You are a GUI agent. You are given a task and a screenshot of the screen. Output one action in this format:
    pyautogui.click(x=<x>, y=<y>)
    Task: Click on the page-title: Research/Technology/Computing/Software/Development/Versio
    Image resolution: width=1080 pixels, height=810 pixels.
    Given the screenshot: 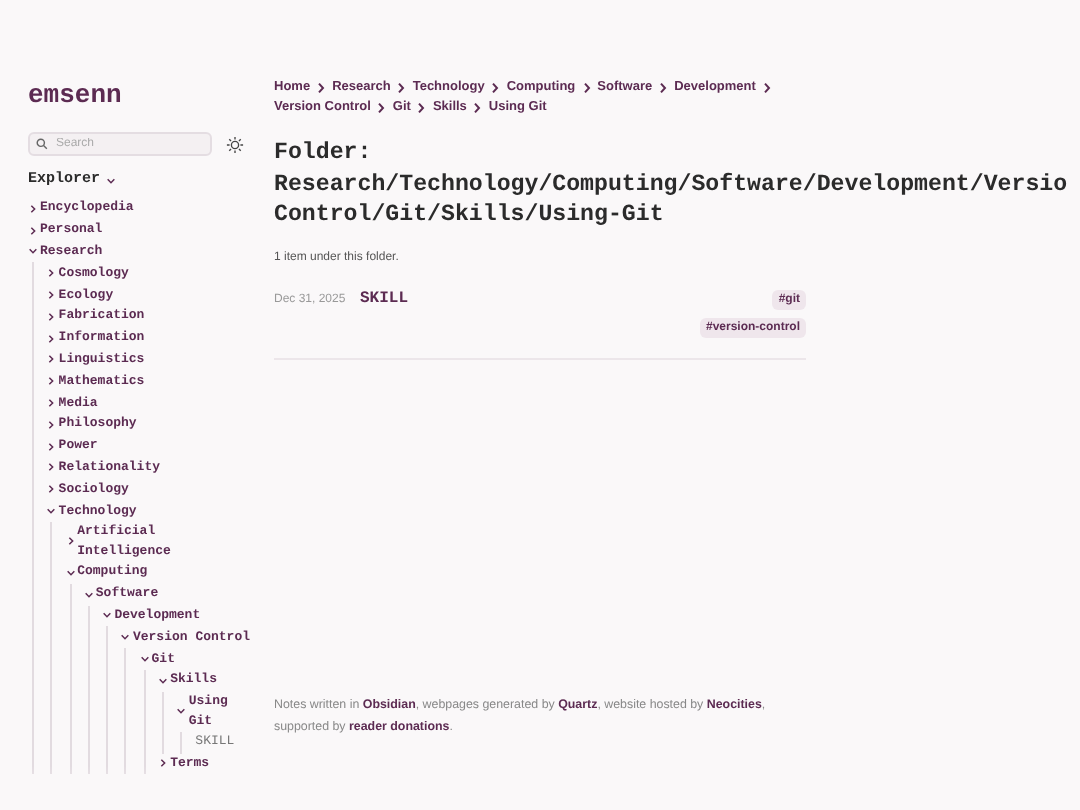 What is the action you would take?
    pyautogui.click(x=671, y=184)
    